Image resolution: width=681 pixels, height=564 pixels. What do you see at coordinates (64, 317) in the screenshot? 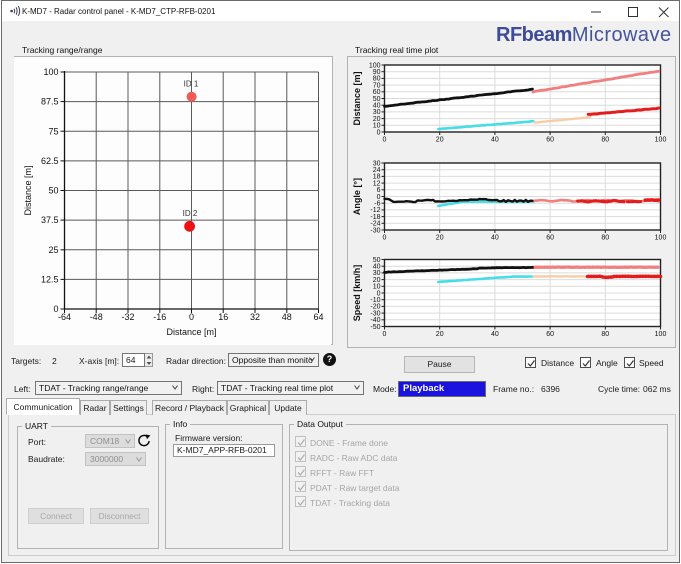
I see `svg-text: -64` at bounding box center [64, 317].